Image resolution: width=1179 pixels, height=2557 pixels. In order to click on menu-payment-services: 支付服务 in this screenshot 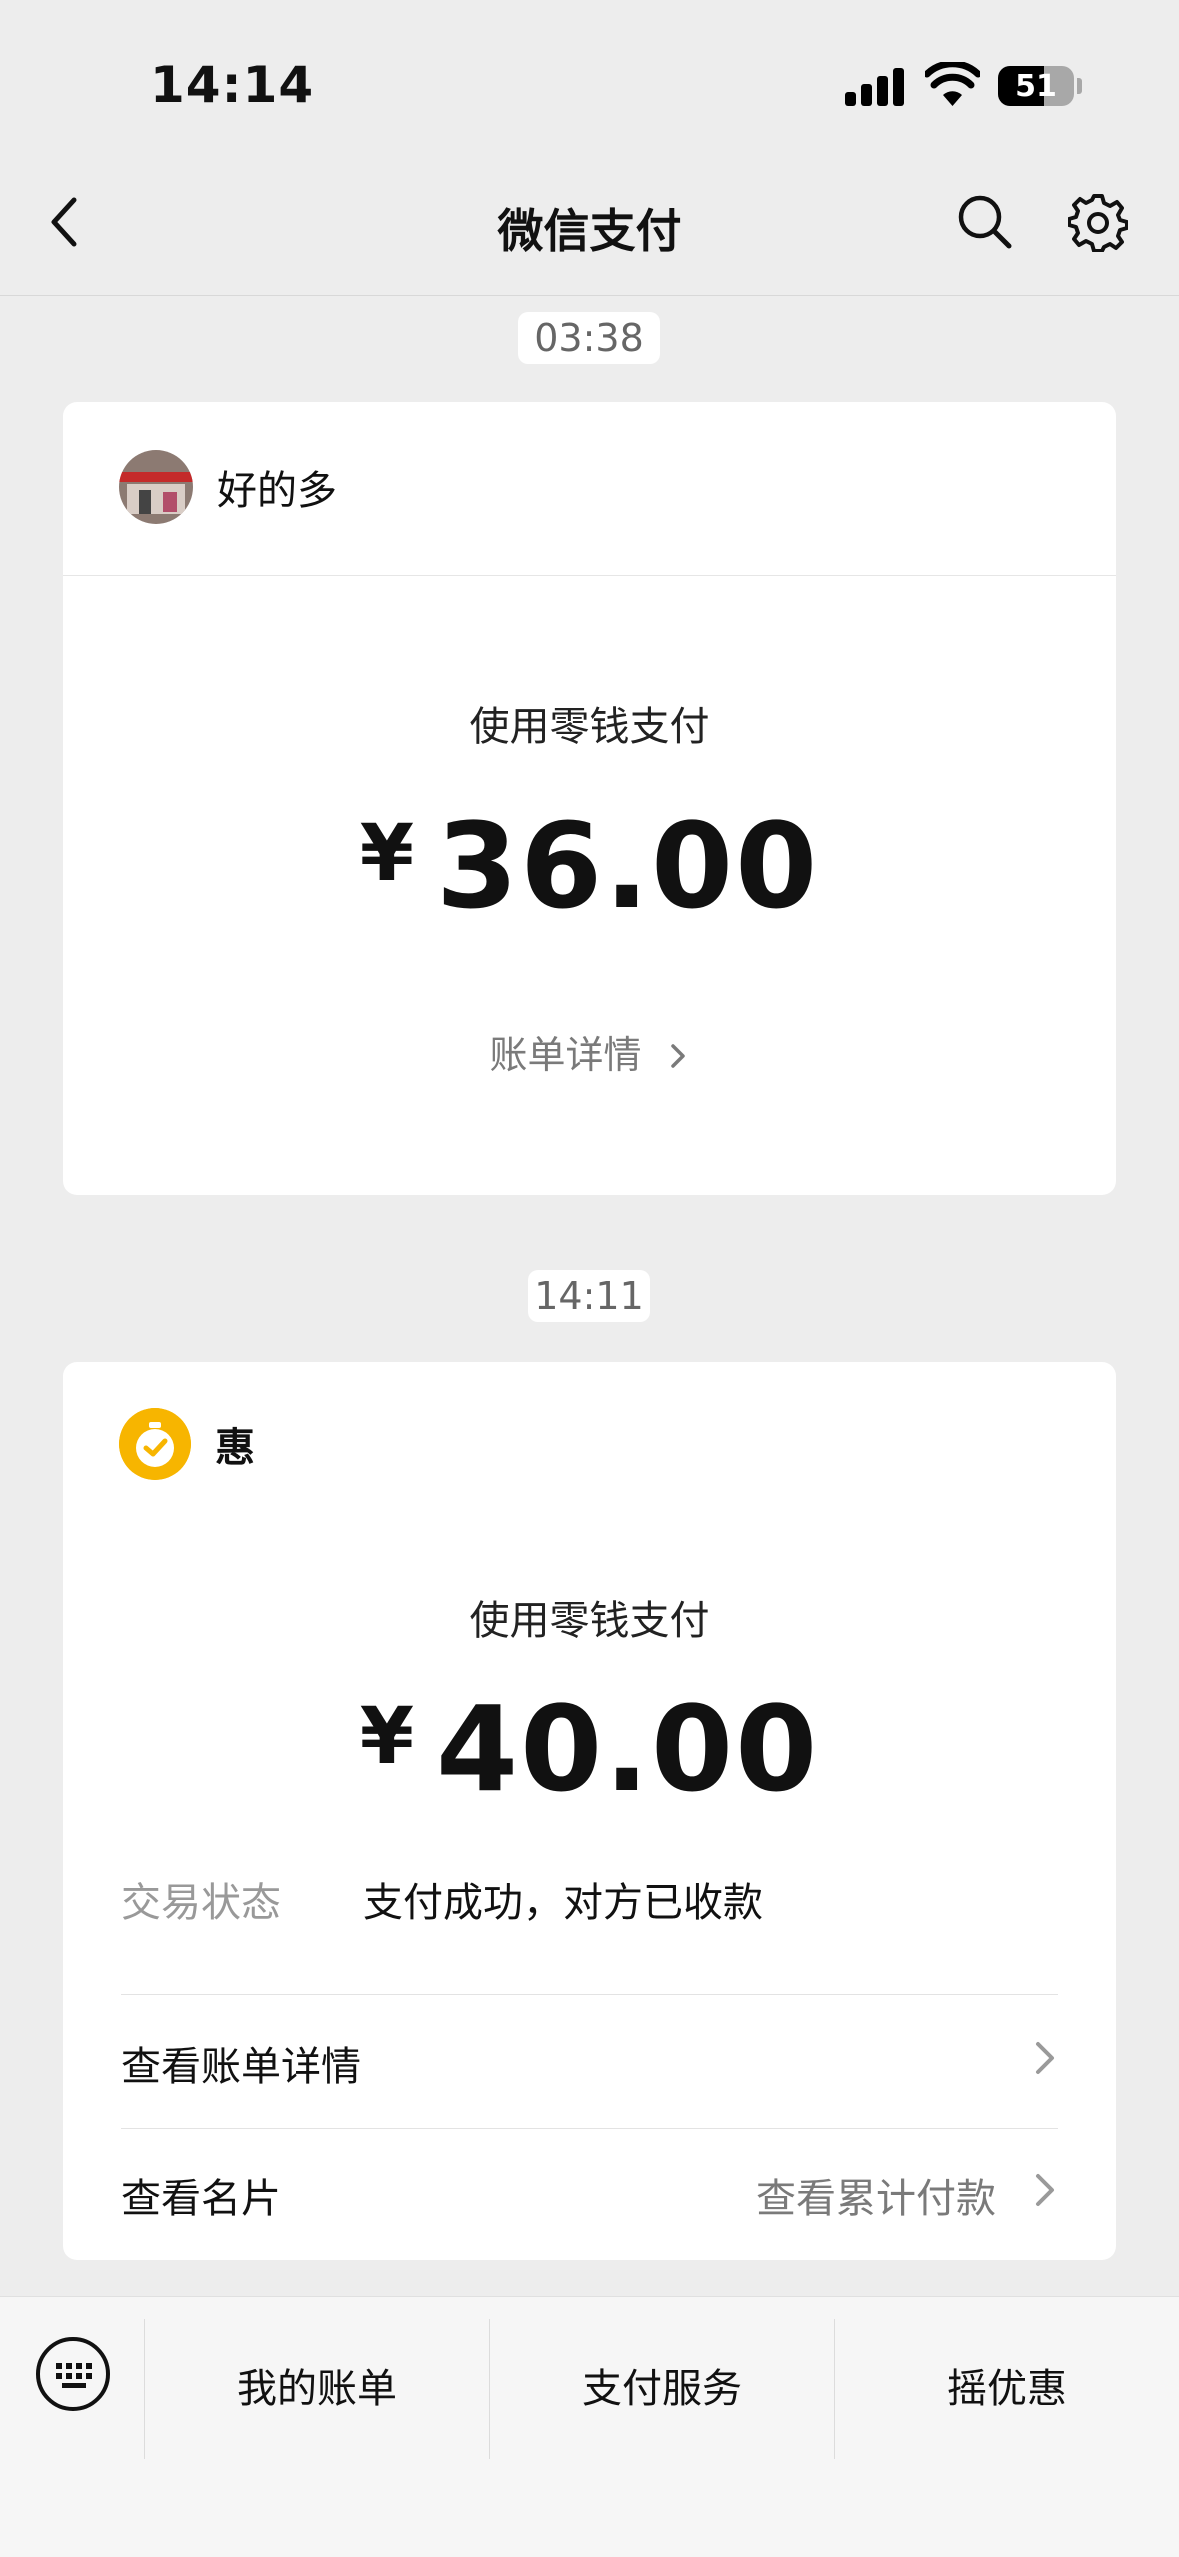, I will do `click(662, 2389)`.